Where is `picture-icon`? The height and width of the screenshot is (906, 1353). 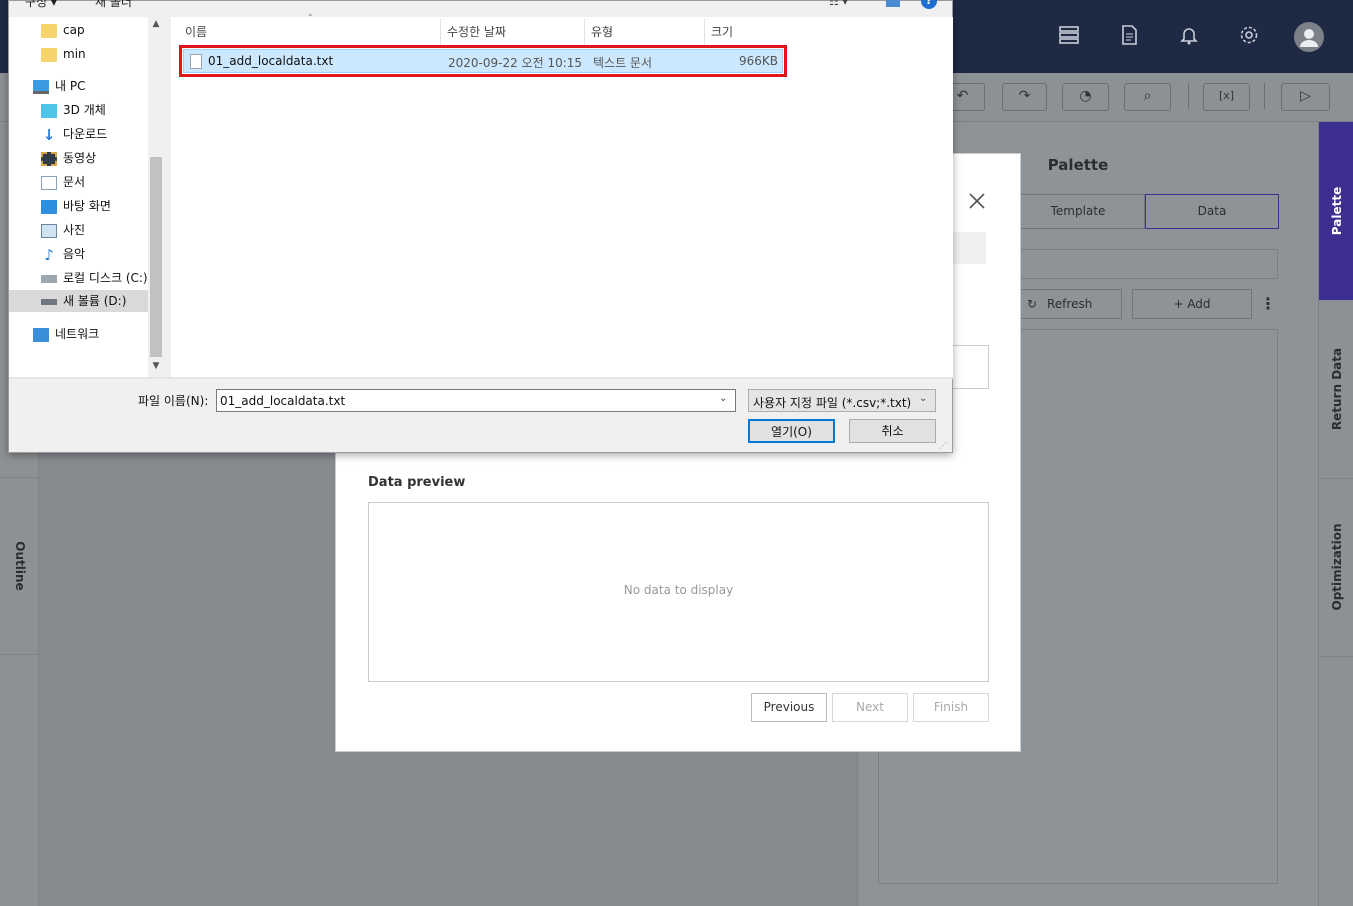
picture-icon is located at coordinates (49, 230).